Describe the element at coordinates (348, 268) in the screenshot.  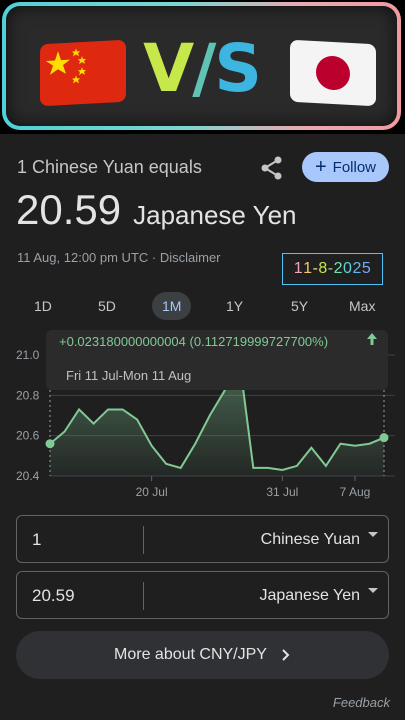
I see `date-char: 0` at that location.